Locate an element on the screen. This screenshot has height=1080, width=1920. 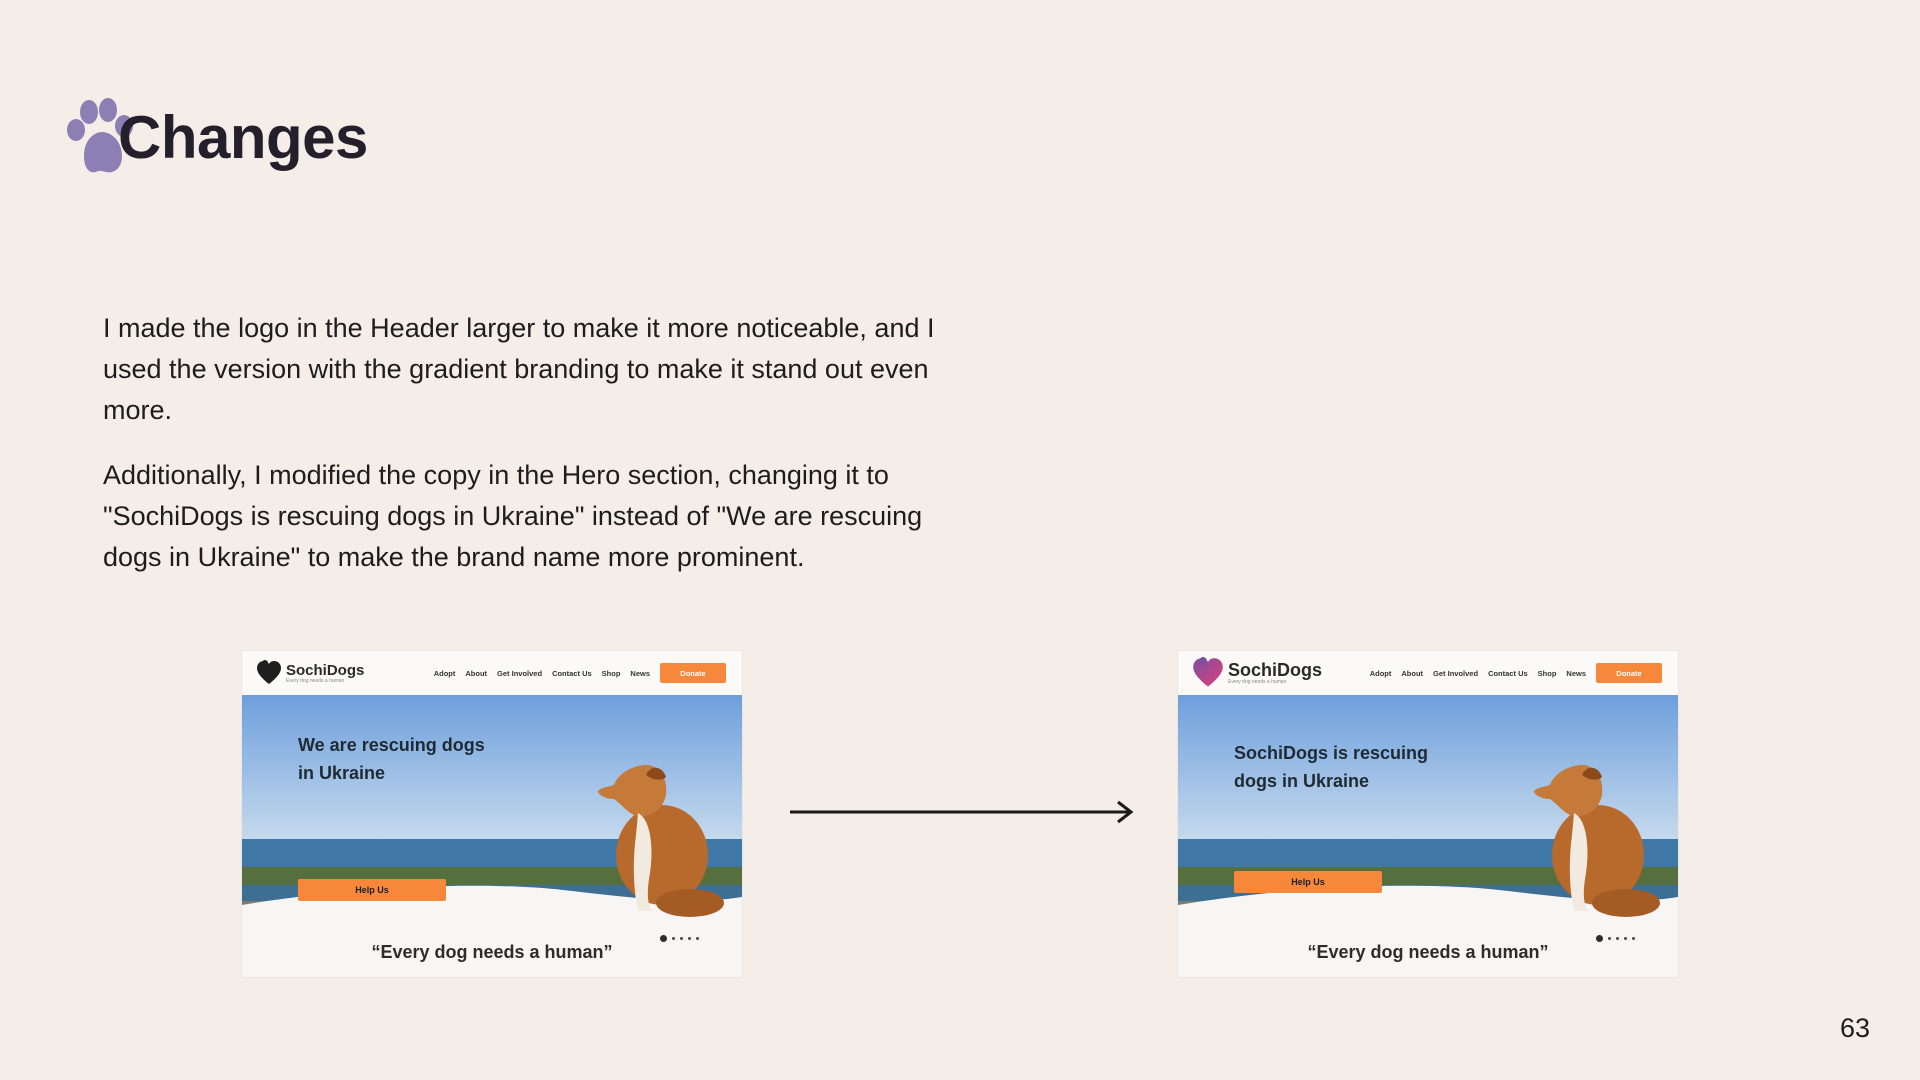
slide-title-text: Changes is located at coordinates (243, 137).